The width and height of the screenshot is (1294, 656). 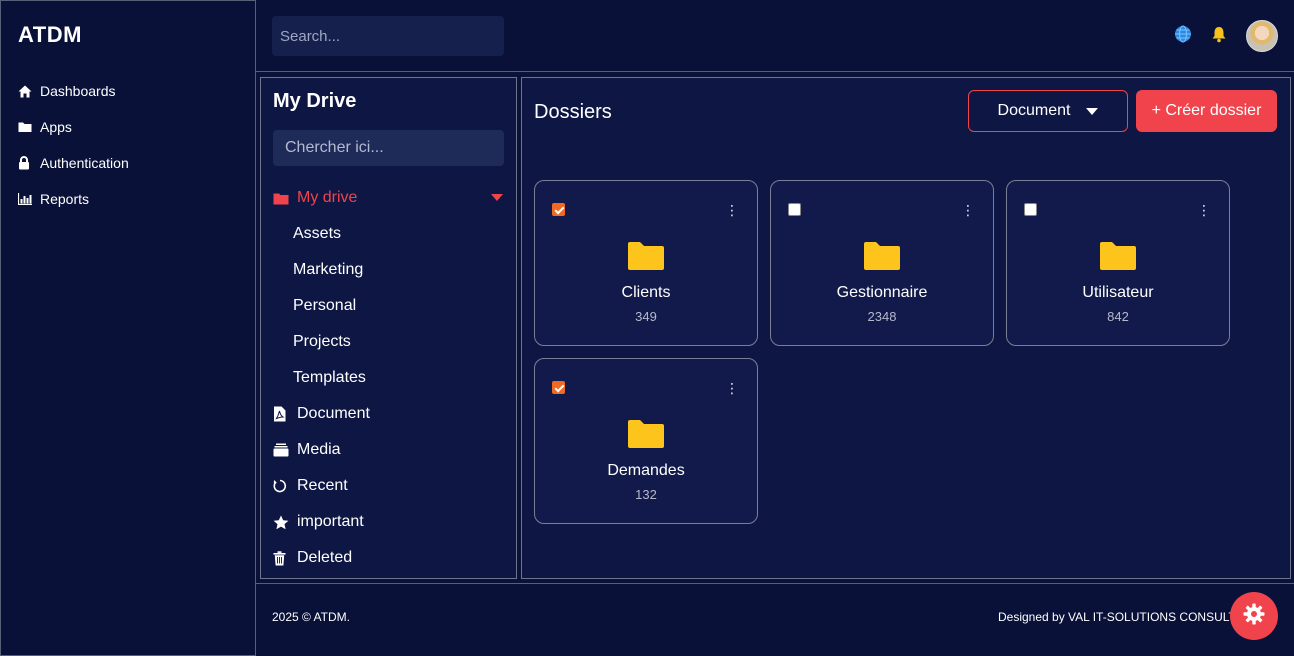 I want to click on tree-item-assets: Assets, so click(x=389, y=234).